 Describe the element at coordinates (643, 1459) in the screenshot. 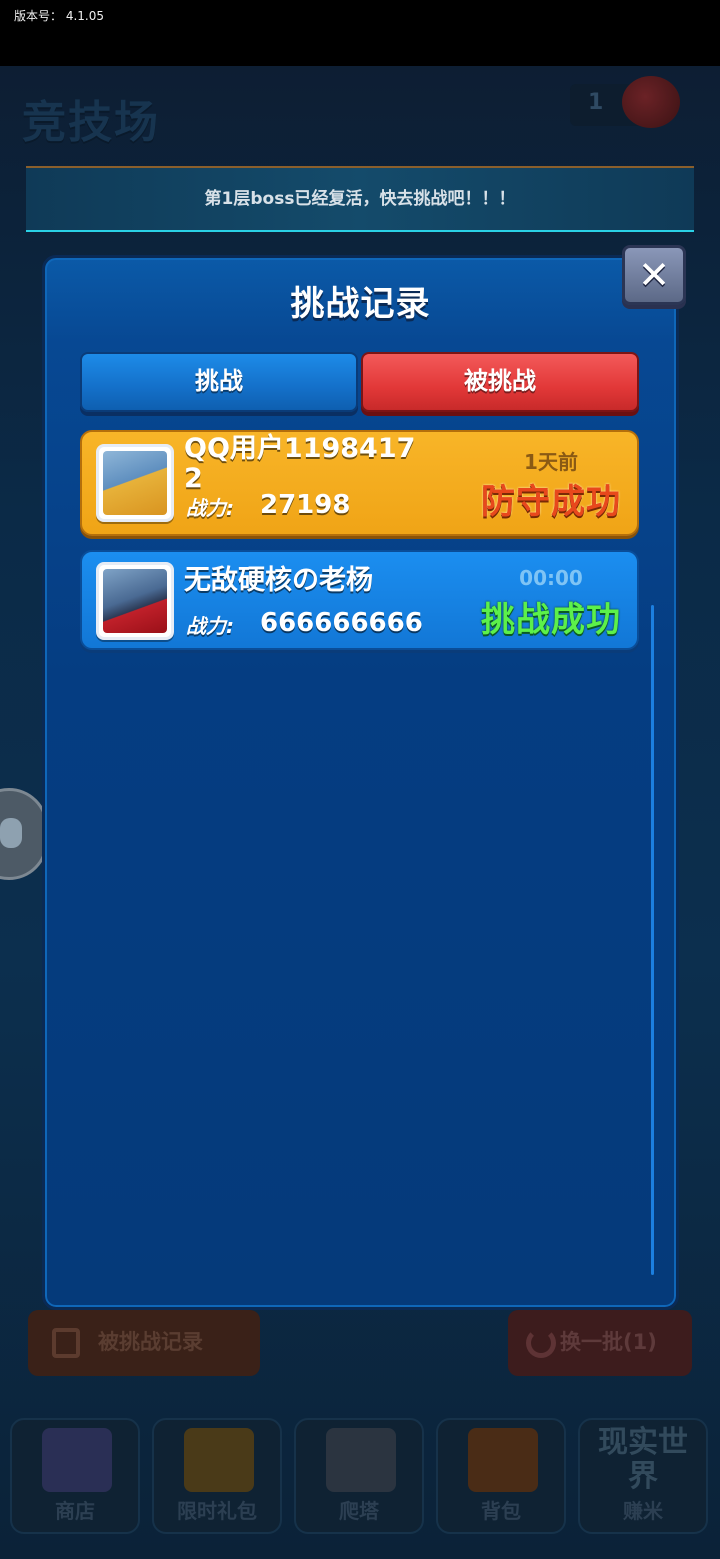

I see `real-world-icon: 现实世界` at that location.